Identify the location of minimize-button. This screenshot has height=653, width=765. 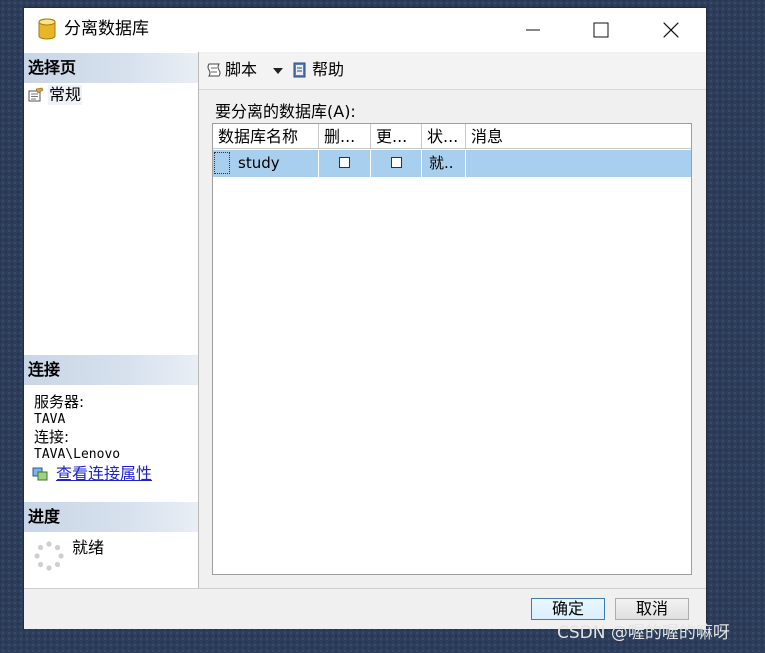
(533, 30).